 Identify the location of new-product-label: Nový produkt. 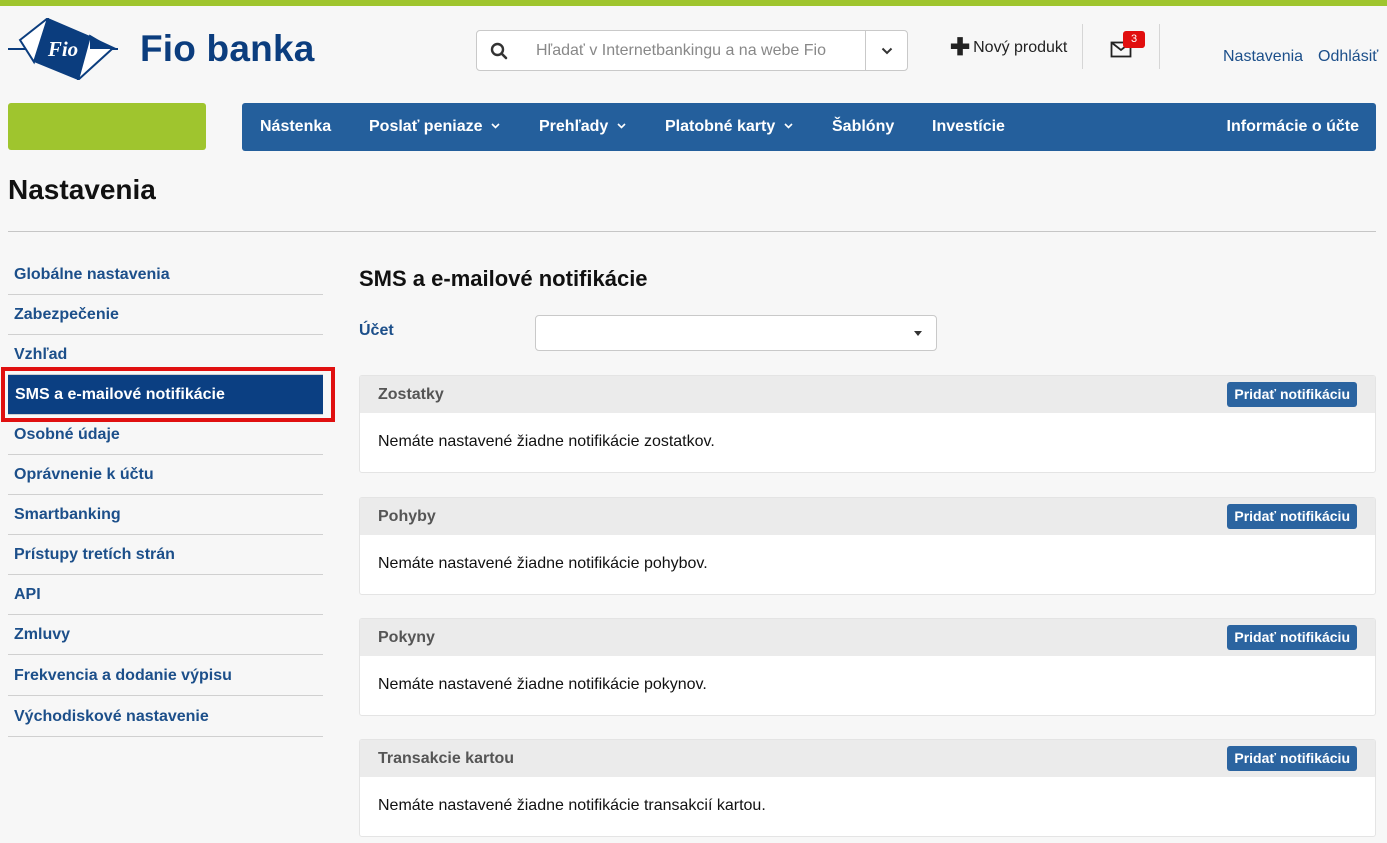
(1020, 47).